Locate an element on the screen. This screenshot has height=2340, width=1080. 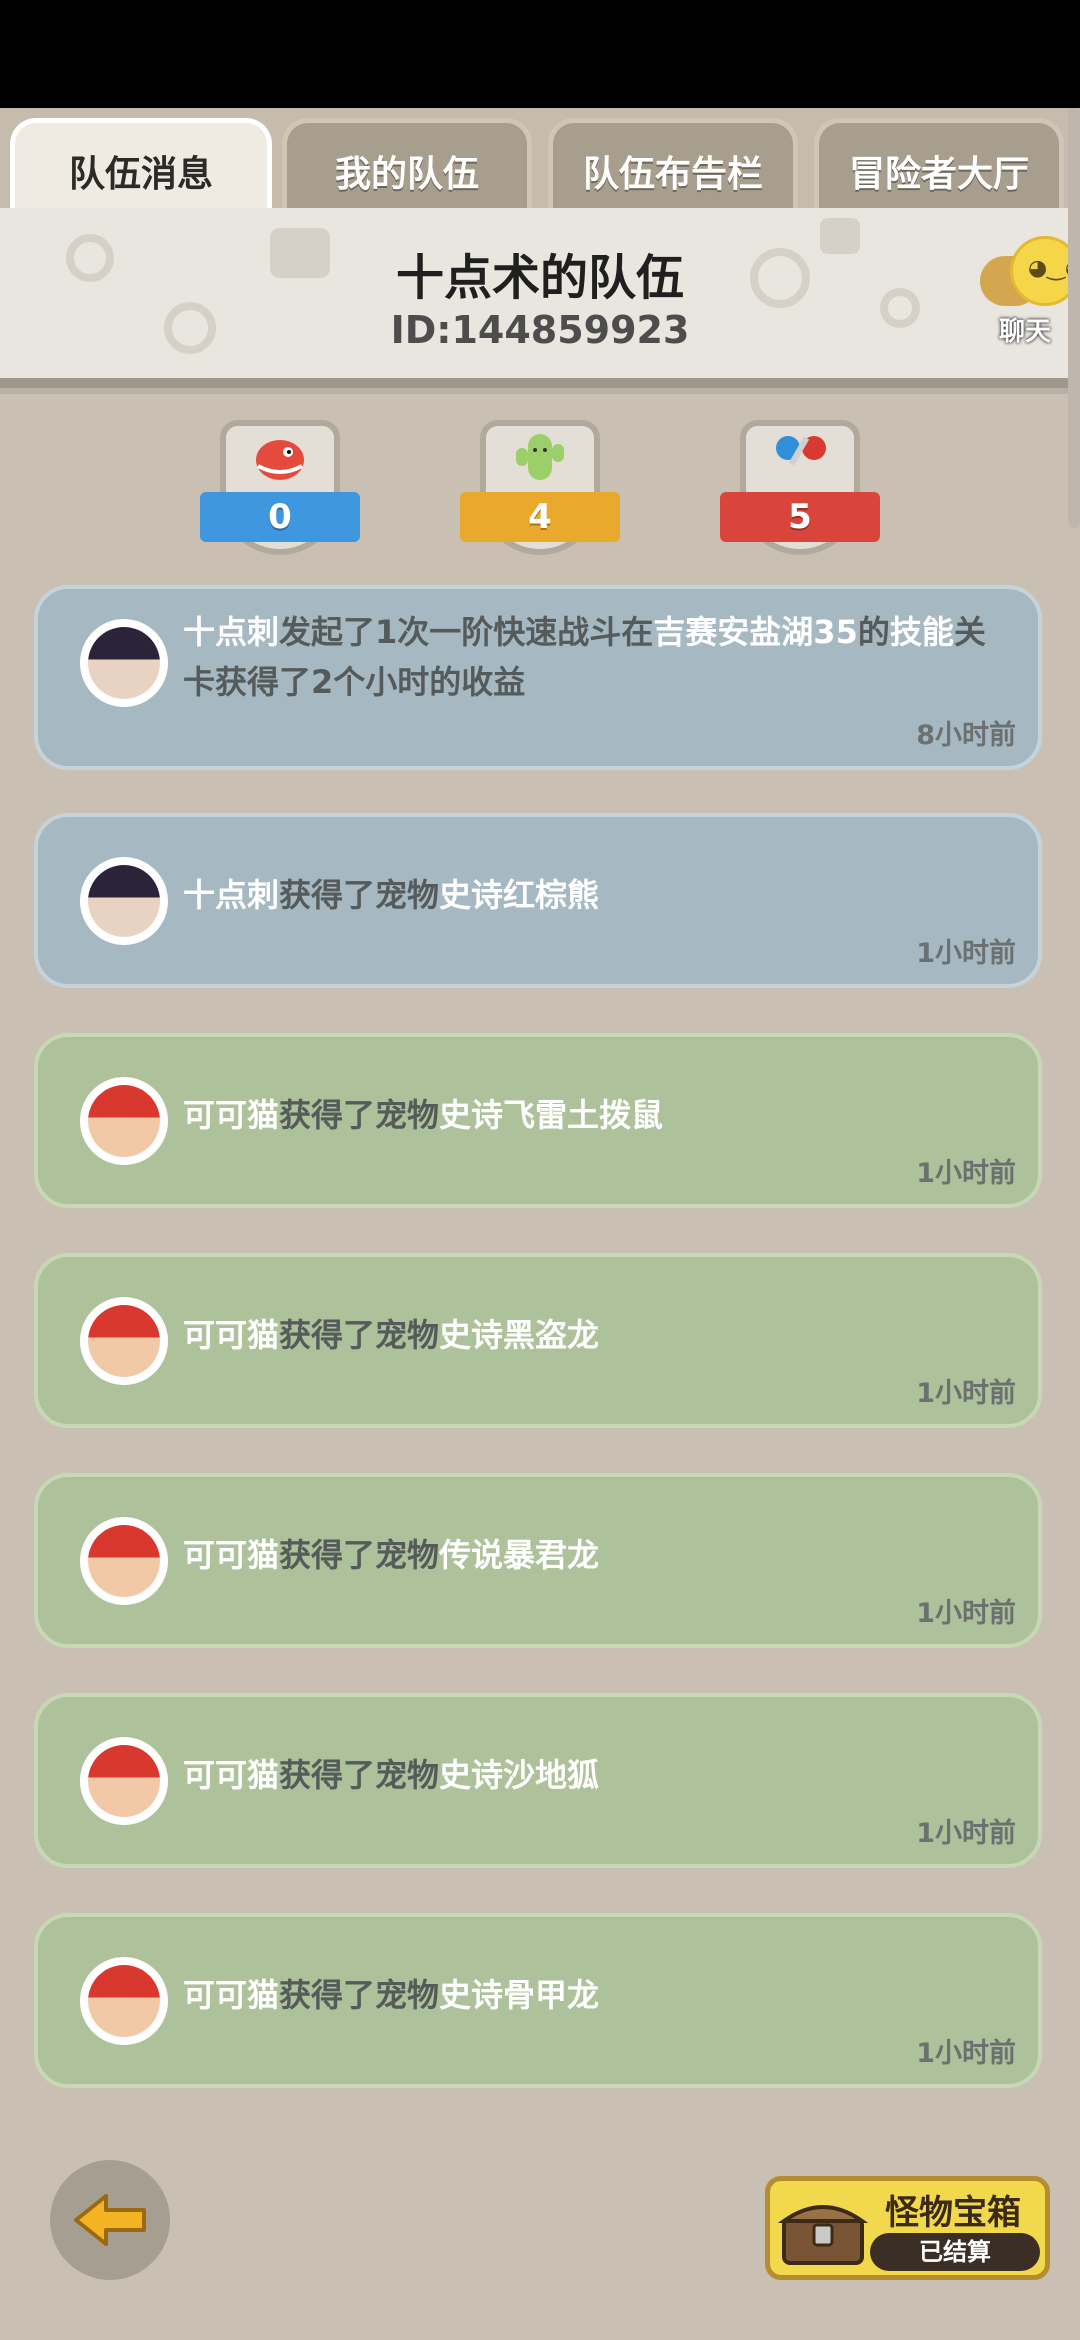
chat-label: 聊天 is located at coordinates (1024, 332).